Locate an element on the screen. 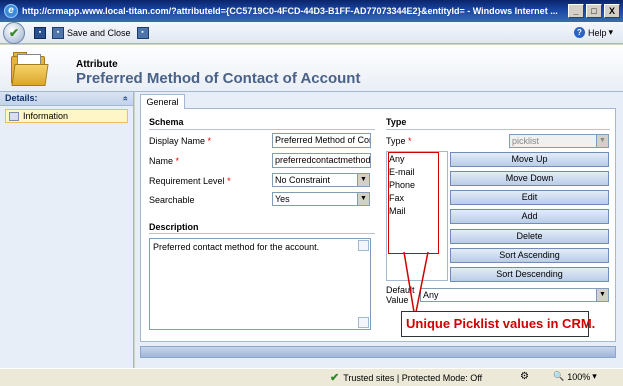 This screenshot has width=623, height=386. security-zone: ✔ Trusted sites | Protected Mode: Off is located at coordinates (406, 377).